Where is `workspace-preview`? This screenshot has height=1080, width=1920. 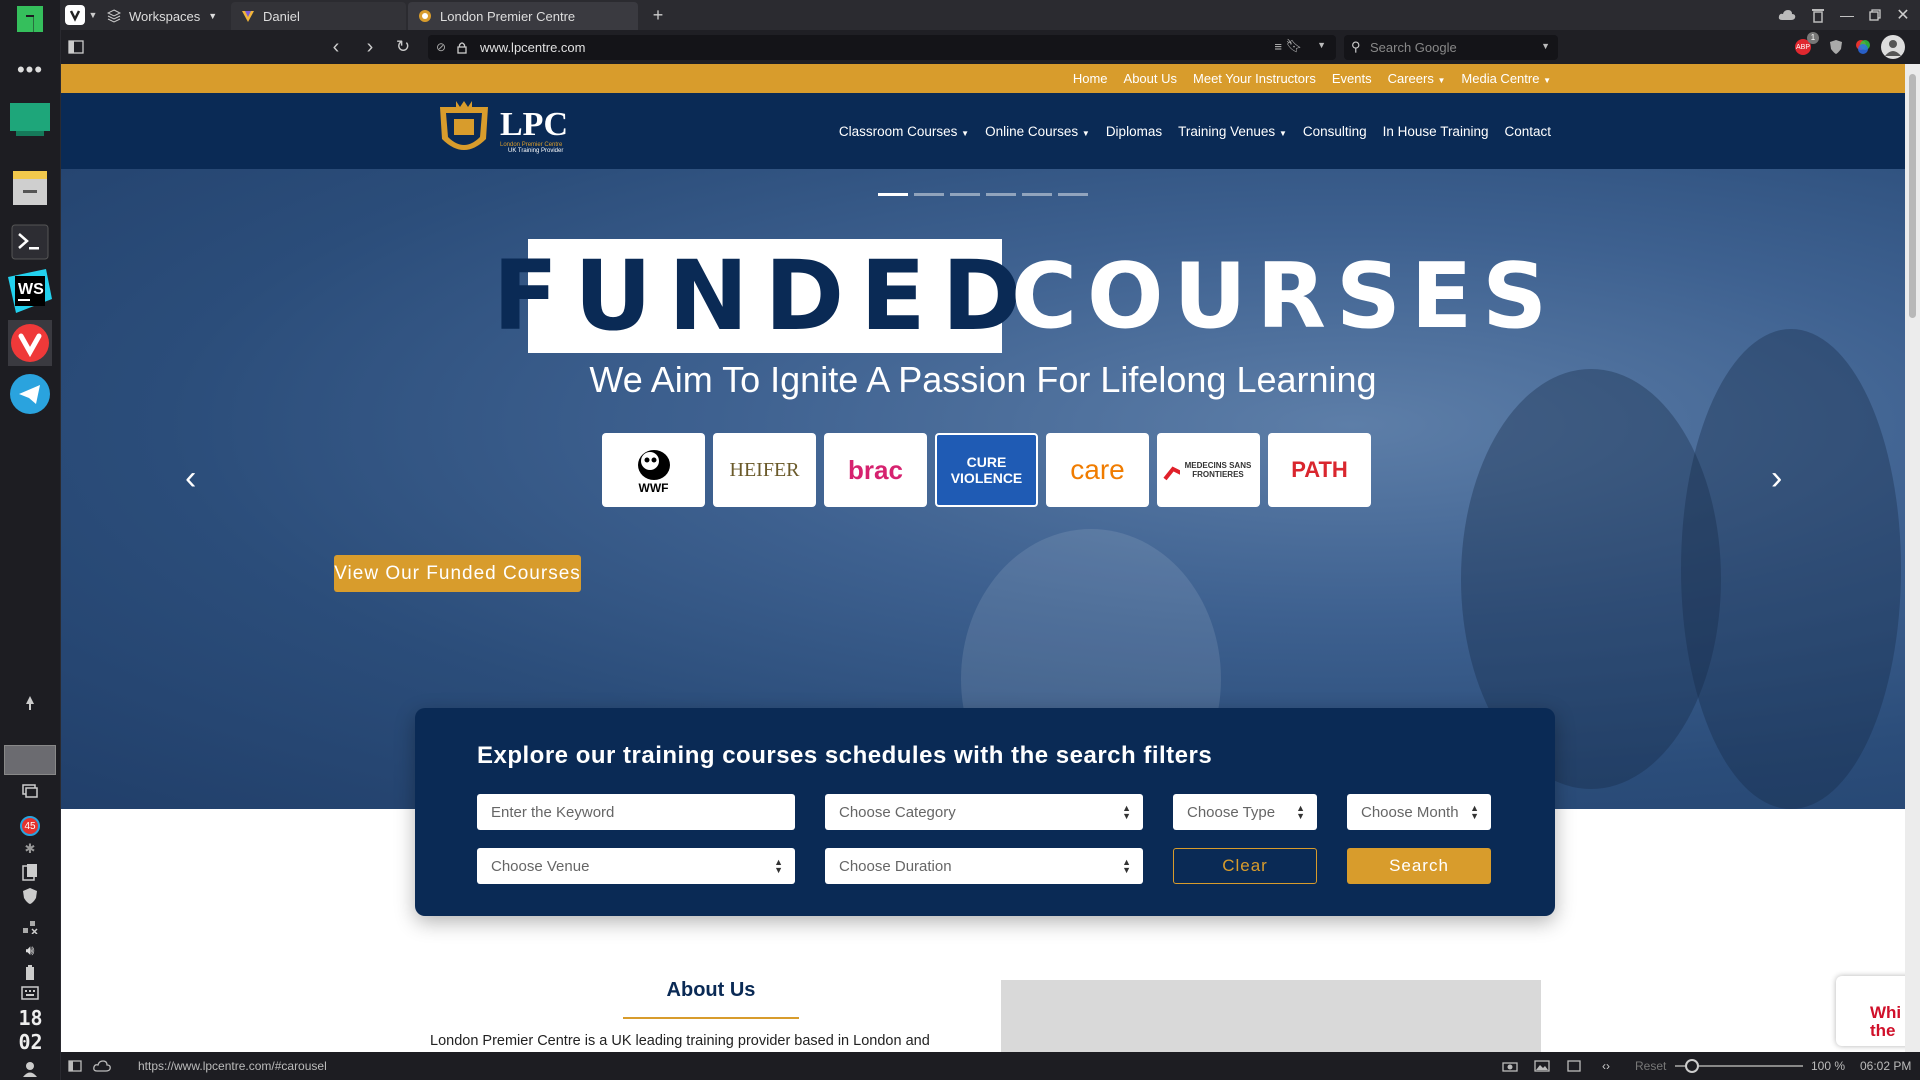
workspace-preview is located at coordinates (30, 760).